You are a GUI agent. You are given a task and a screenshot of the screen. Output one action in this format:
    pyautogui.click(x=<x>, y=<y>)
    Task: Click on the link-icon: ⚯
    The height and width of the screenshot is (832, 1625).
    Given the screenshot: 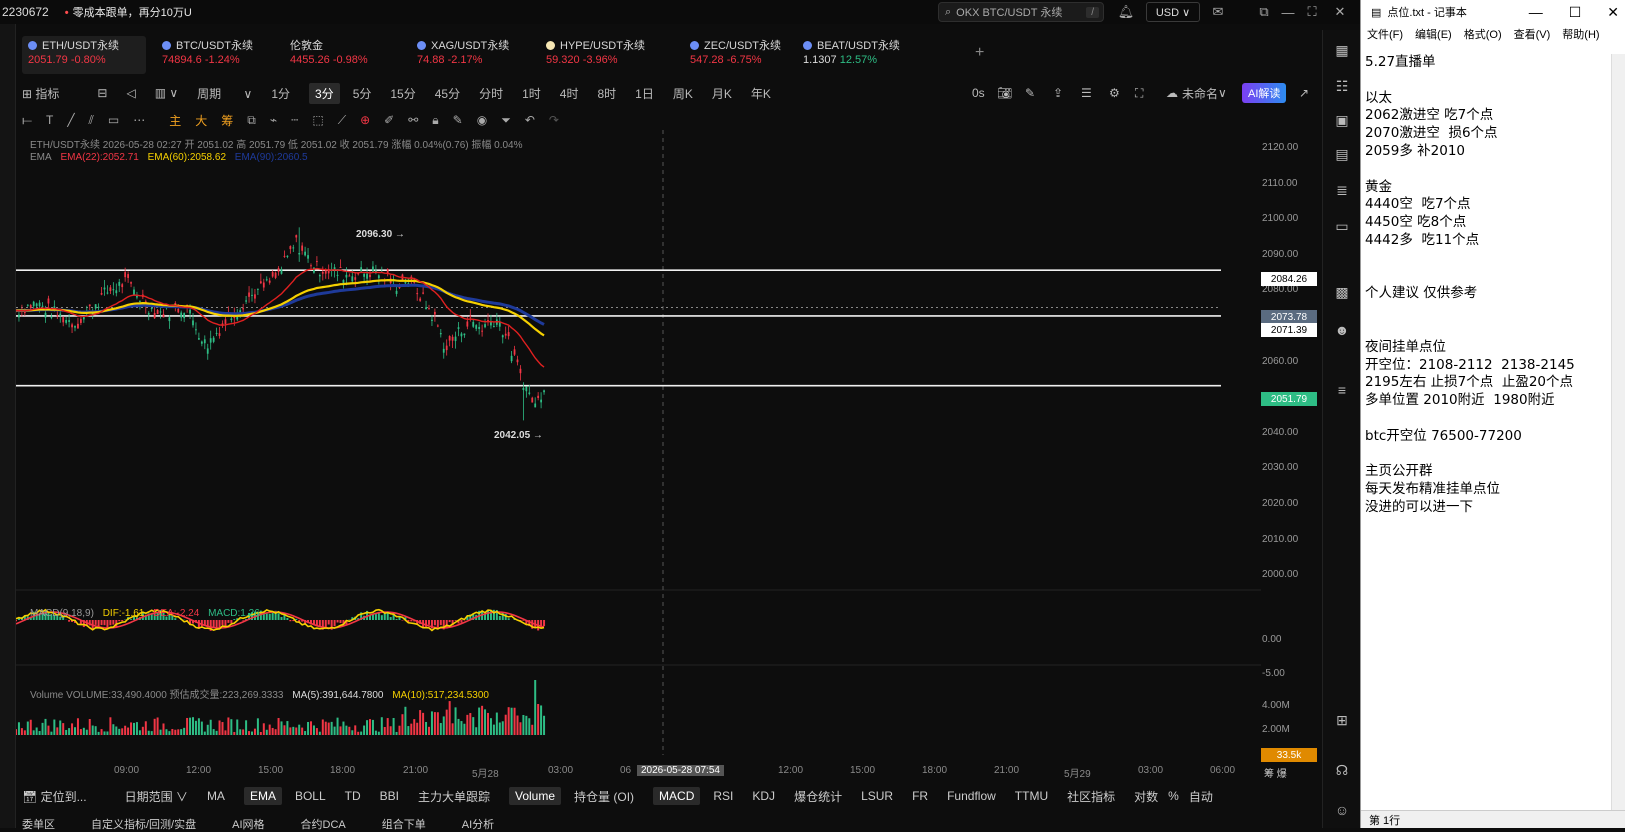 What is the action you would take?
    pyautogui.click(x=413, y=120)
    